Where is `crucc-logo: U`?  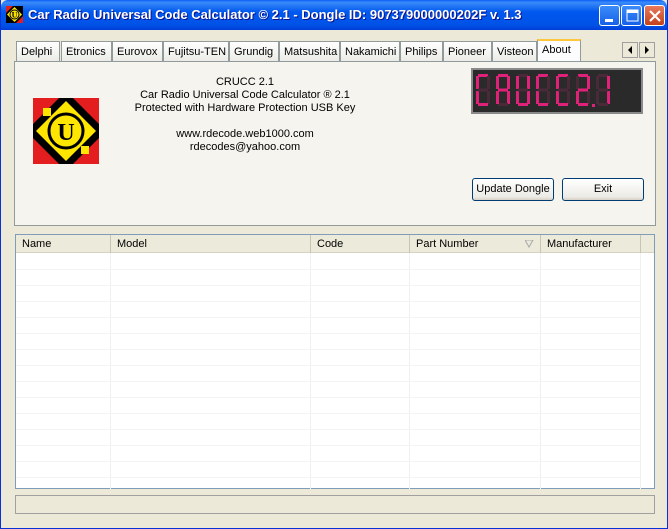
crucc-logo: U is located at coordinates (66, 131).